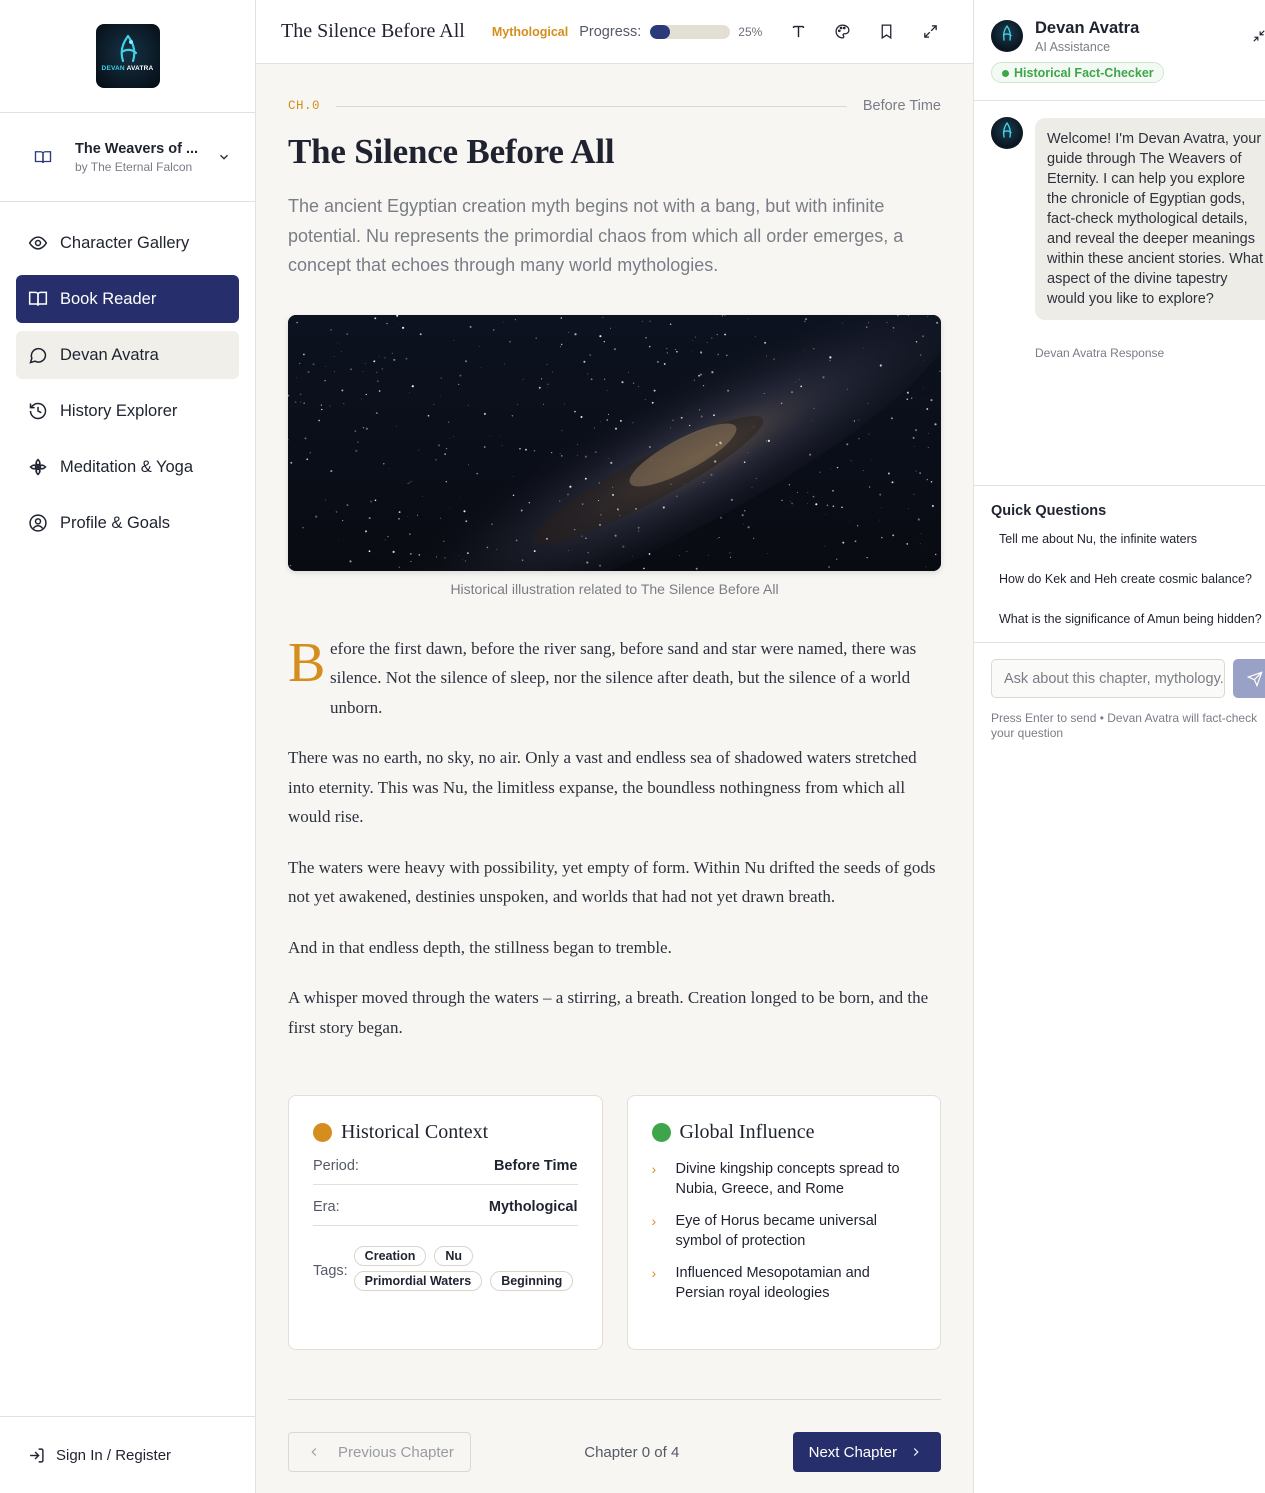 The image size is (1265, 1493). Describe the element at coordinates (1255, 678) in the screenshot. I see `send-icon` at that location.